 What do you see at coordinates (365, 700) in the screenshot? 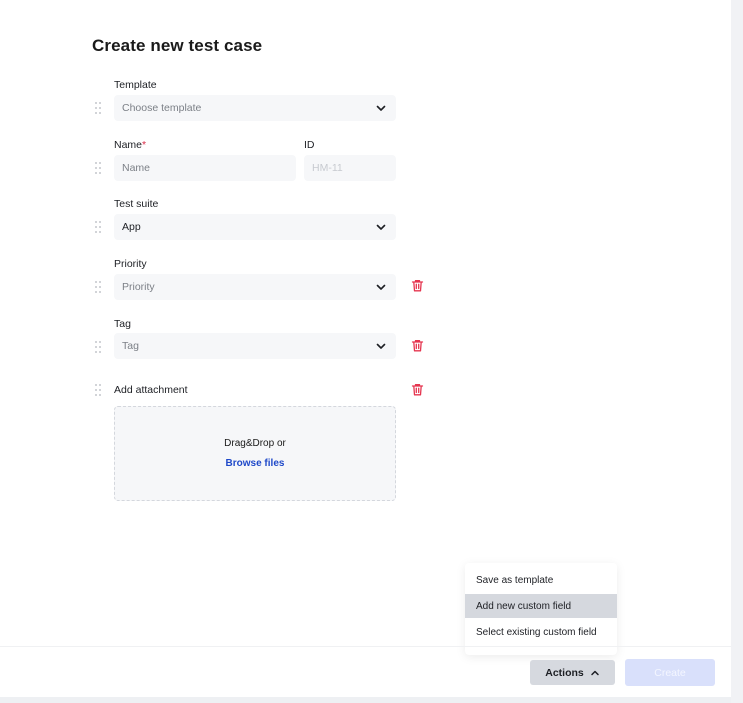
I see `bottom-strip` at bounding box center [365, 700].